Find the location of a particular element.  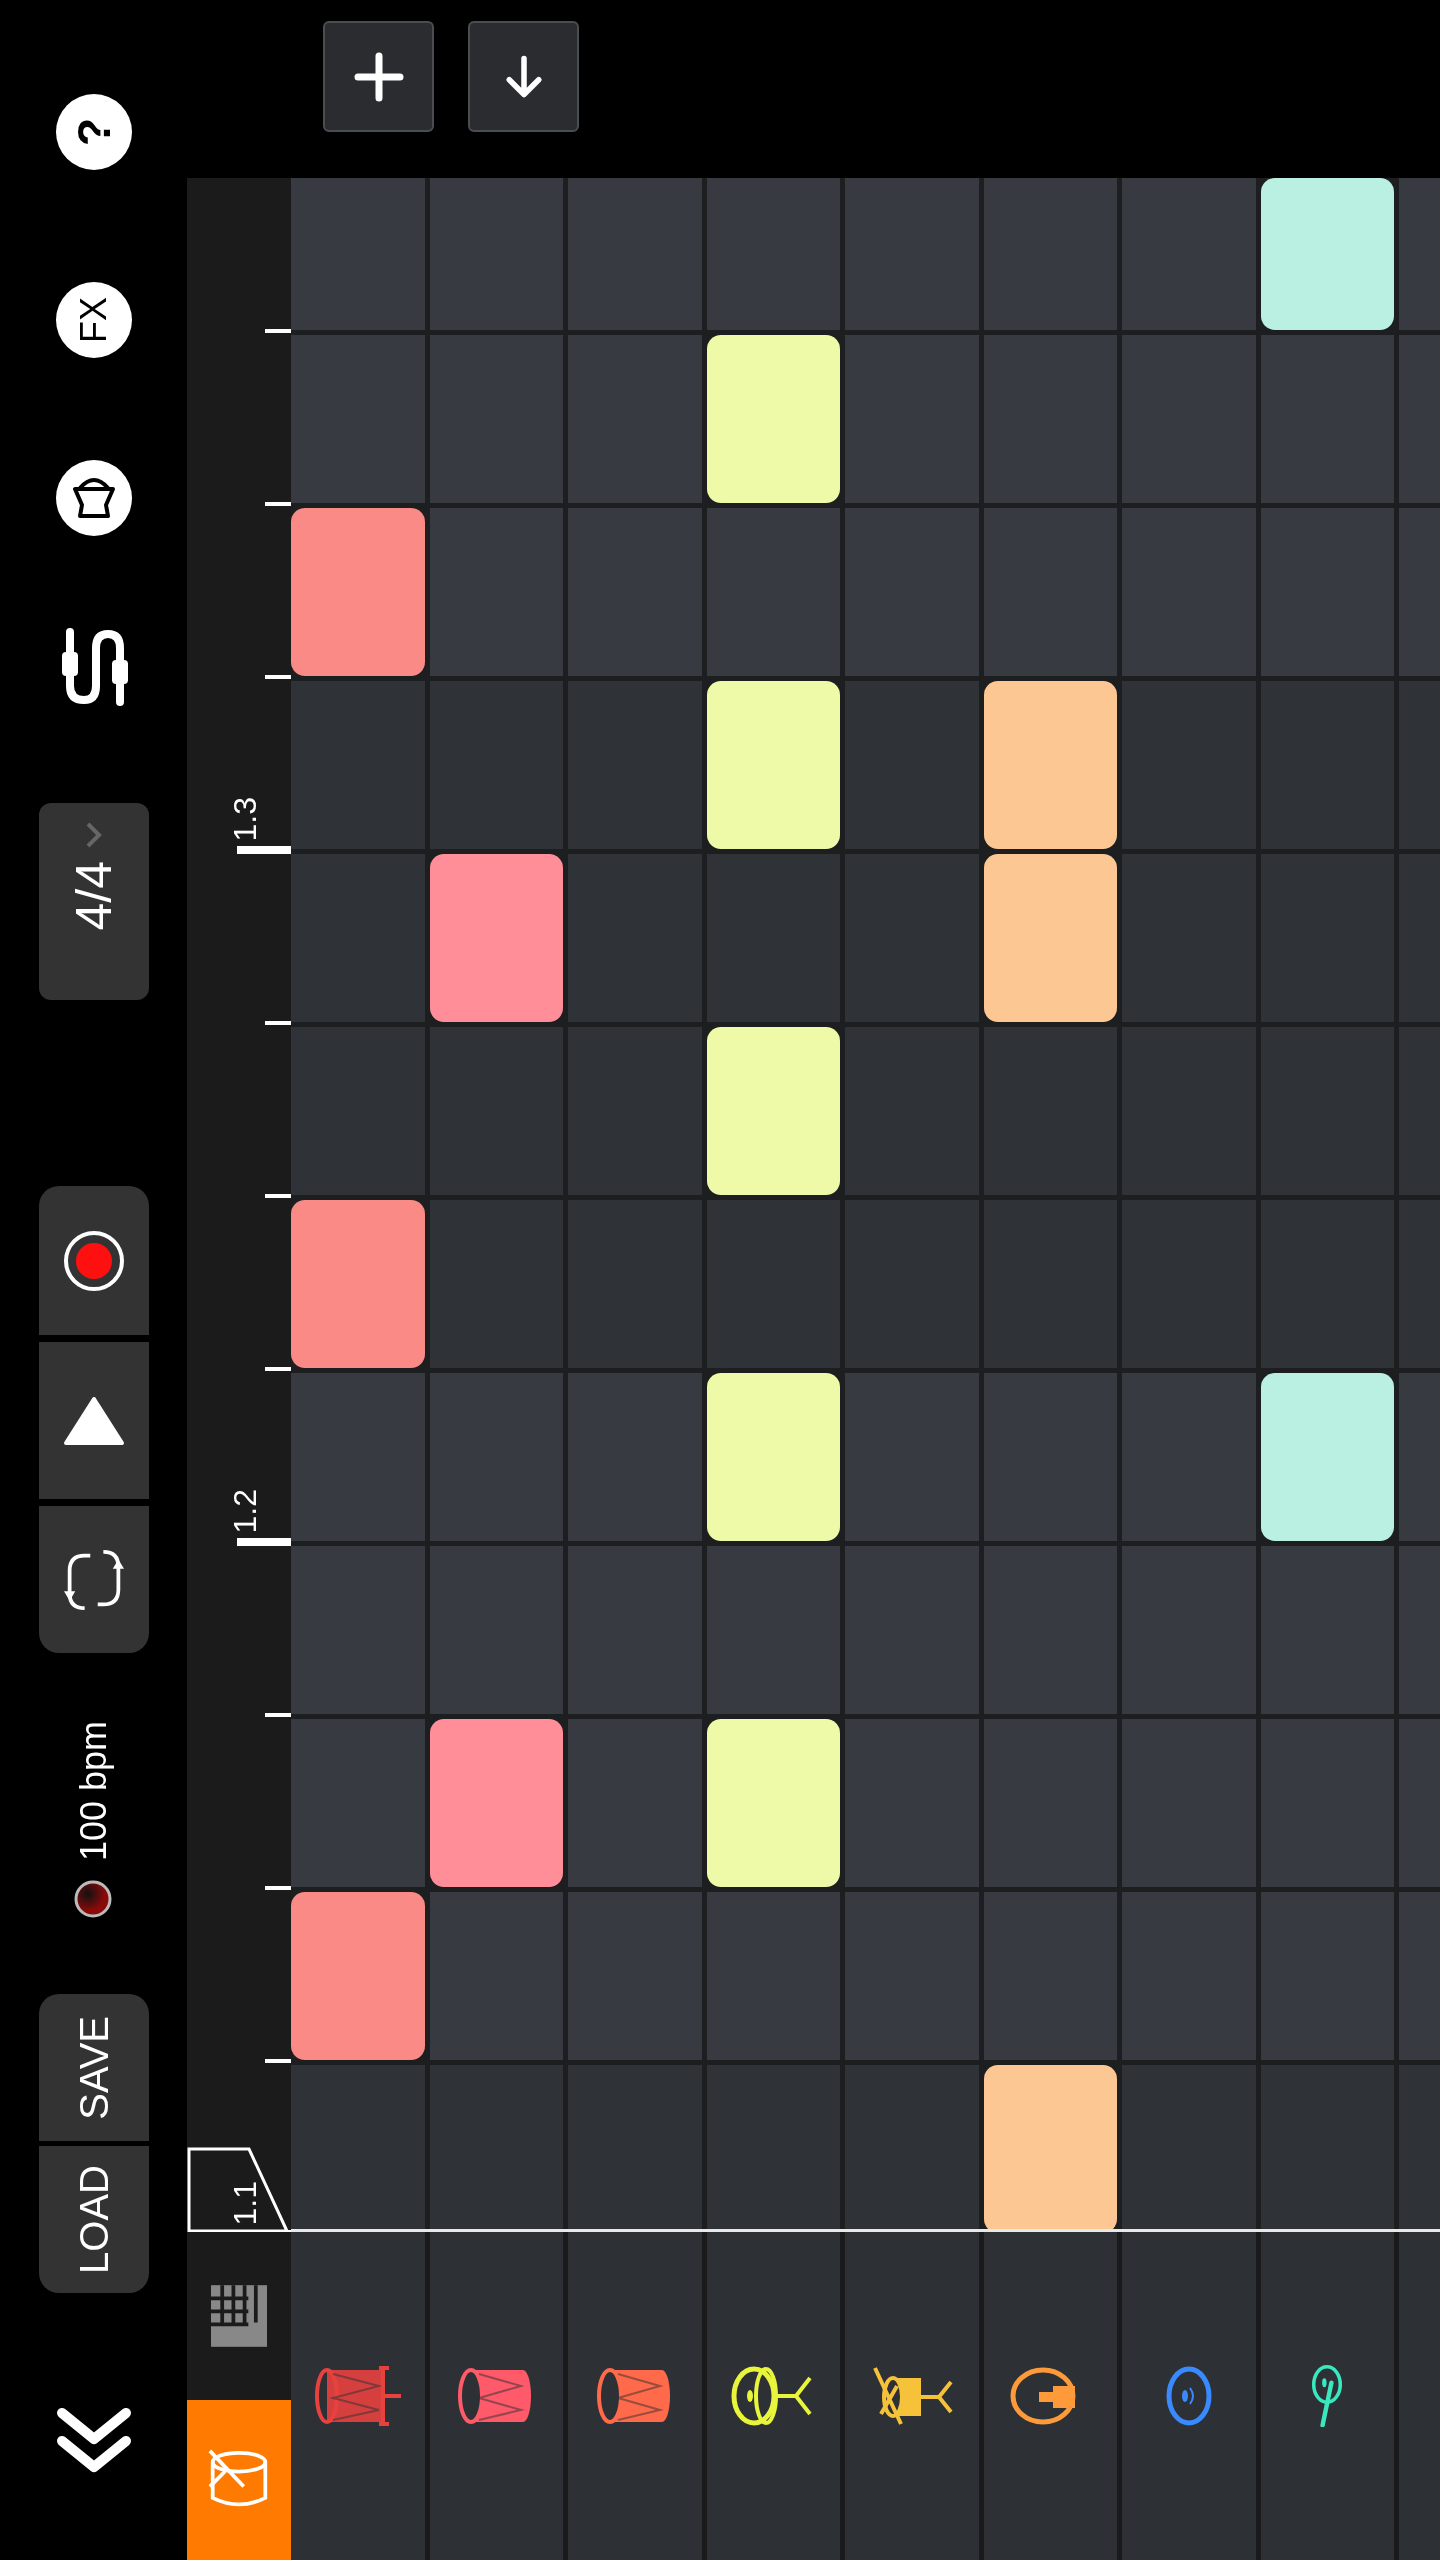

add-button is located at coordinates (378, 76).